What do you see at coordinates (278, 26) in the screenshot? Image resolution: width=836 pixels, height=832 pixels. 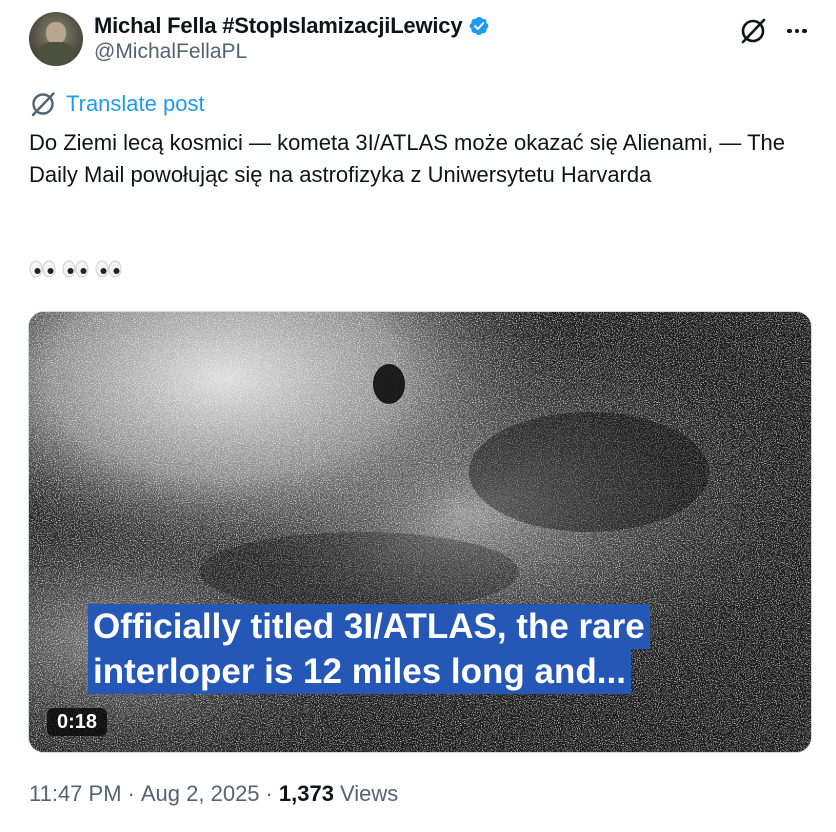 I see `author-display-name: Michal Fella #StopIslamizacjiLewicy` at bounding box center [278, 26].